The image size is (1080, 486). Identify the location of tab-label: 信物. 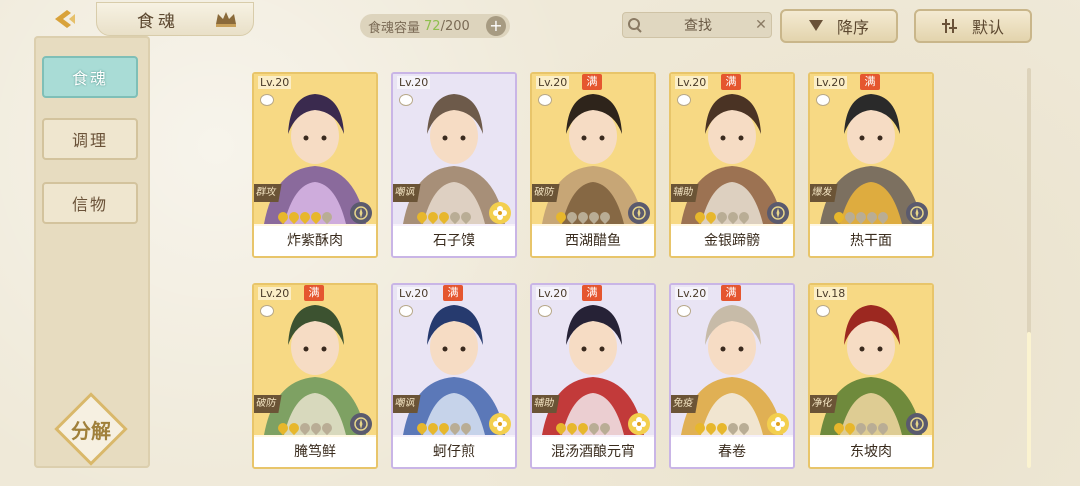
(89, 204).